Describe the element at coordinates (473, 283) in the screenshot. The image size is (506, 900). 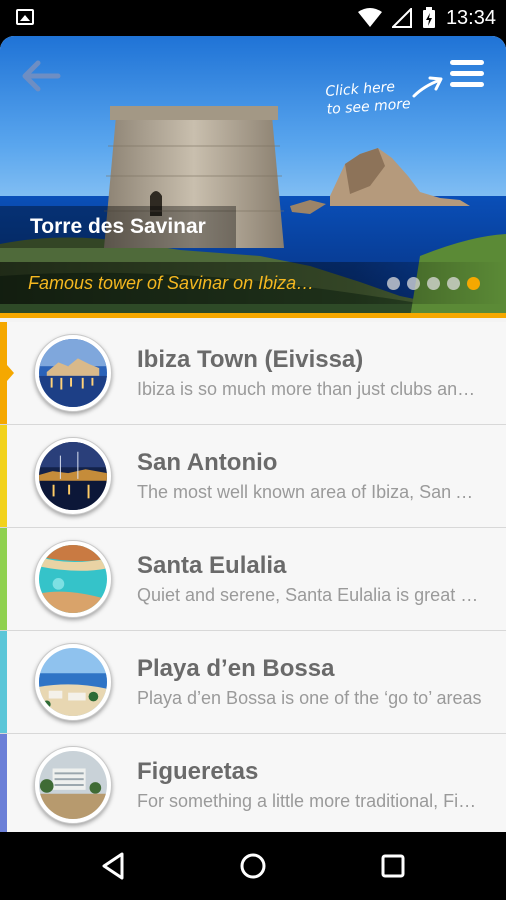
I see `slider-dot-active` at that location.